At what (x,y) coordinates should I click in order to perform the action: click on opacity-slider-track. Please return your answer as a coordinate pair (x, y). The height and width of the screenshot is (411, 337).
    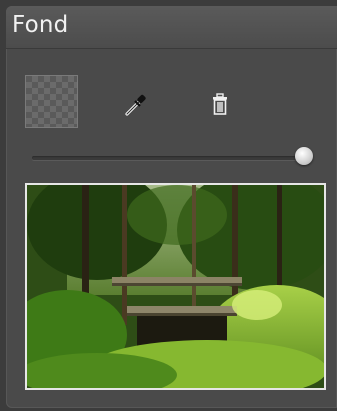
    Looking at the image, I should click on (172, 158).